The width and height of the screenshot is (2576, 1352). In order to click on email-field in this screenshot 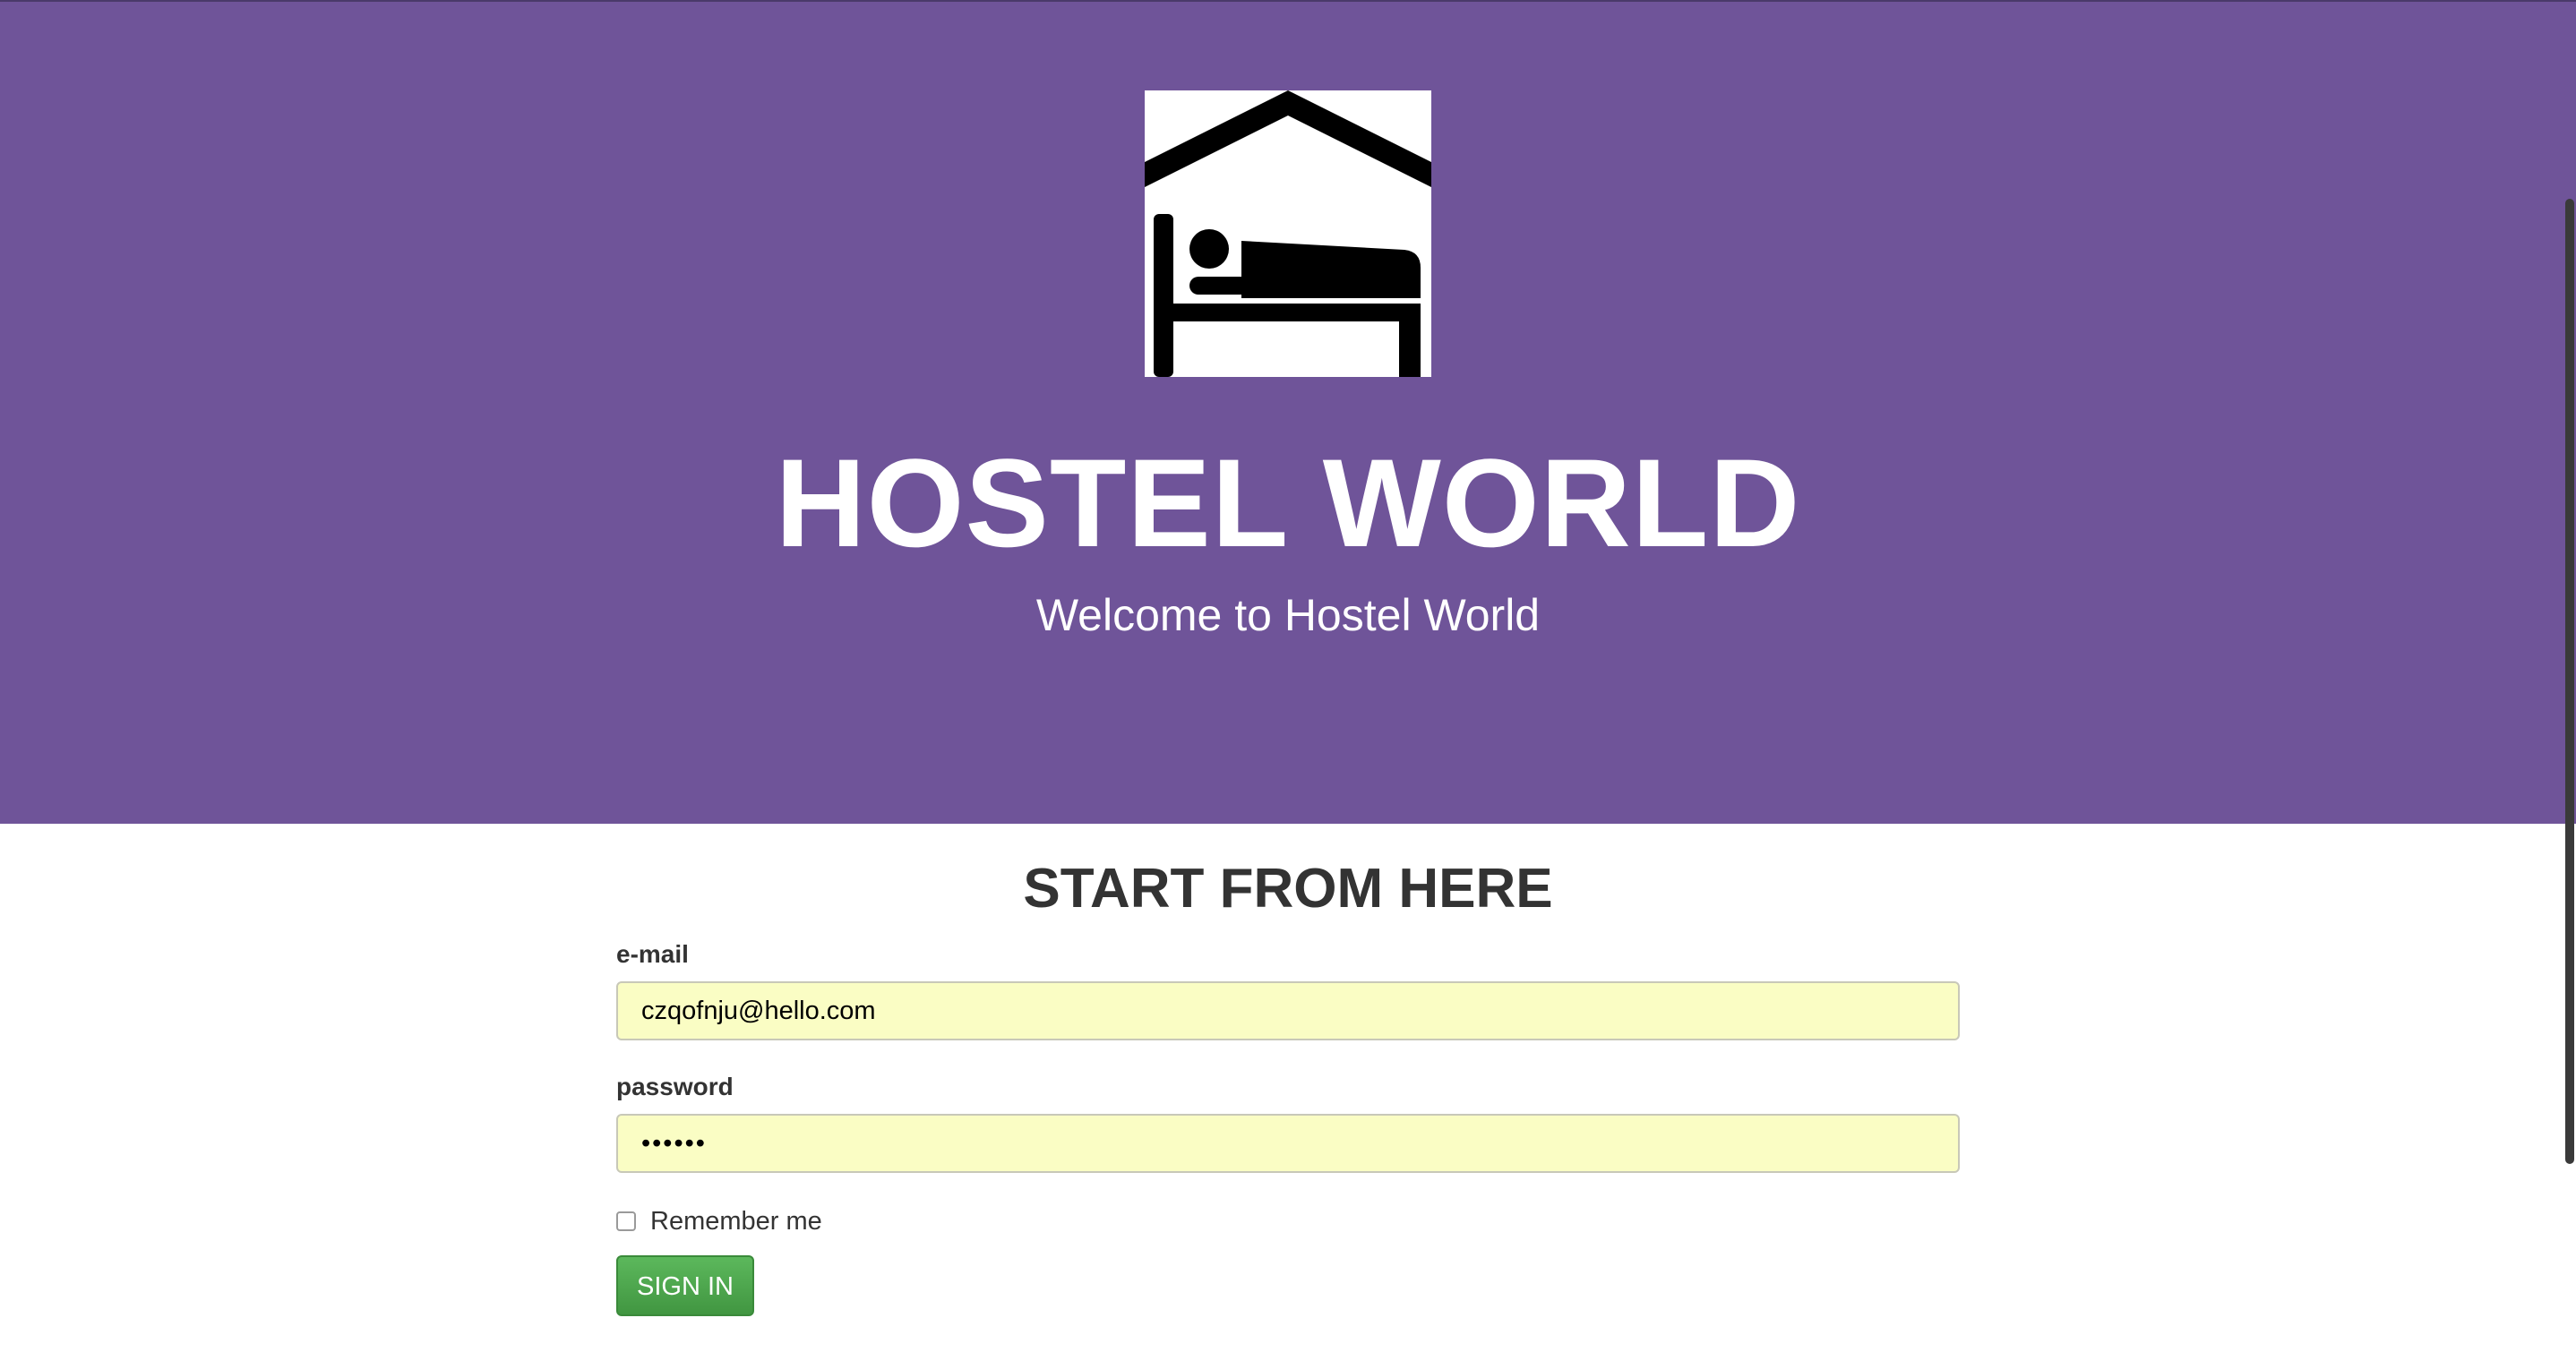, I will do `click(1288, 1010)`.